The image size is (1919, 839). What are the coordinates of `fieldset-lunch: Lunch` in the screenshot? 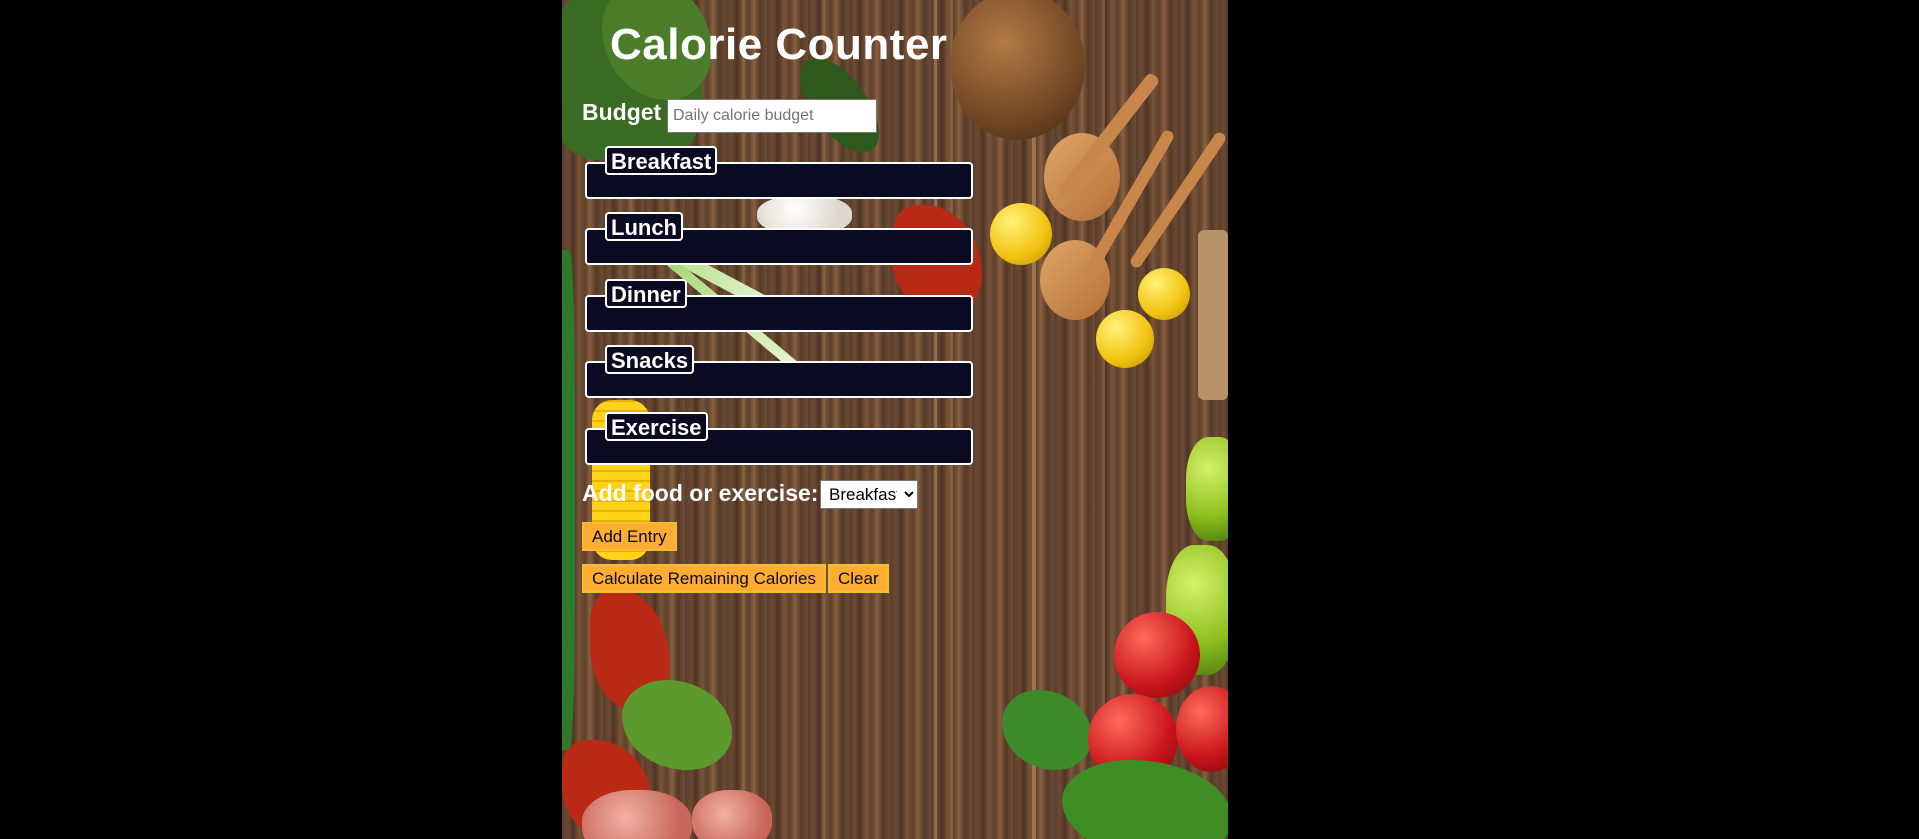 It's located at (779, 238).